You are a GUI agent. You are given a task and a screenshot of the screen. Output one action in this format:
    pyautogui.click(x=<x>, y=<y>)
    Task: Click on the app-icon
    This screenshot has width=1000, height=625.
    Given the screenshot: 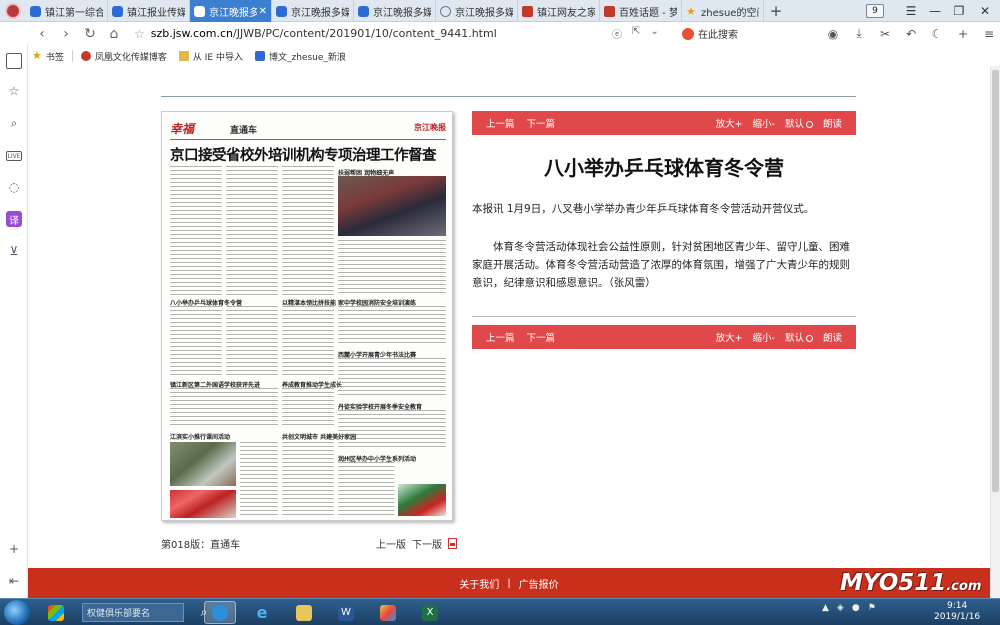 What is the action you would take?
    pyautogui.click(x=56, y=612)
    